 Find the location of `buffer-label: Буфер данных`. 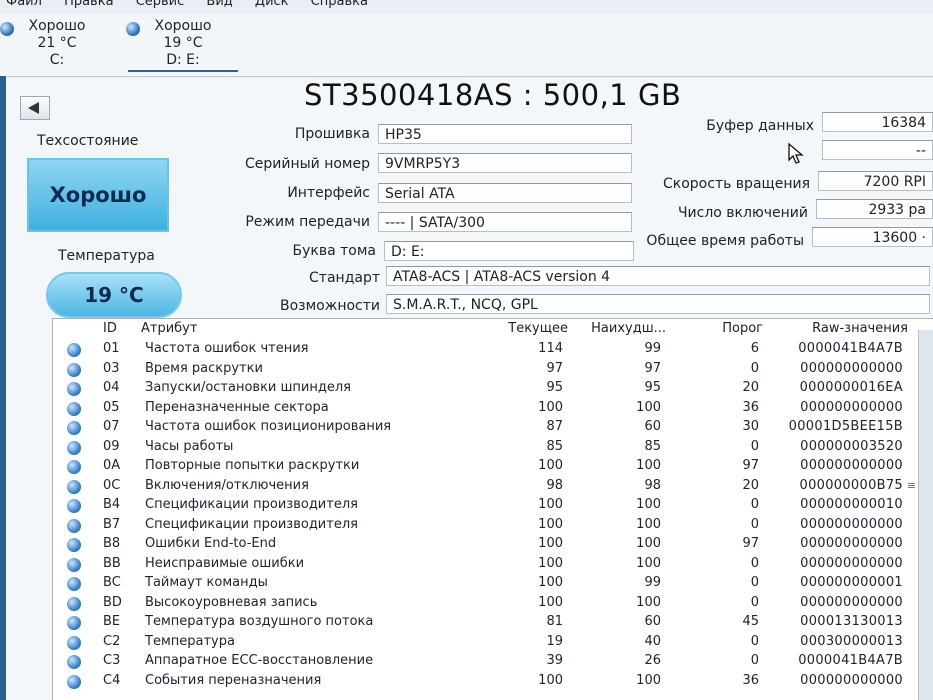

buffer-label: Буфер данных is located at coordinates (760, 126).